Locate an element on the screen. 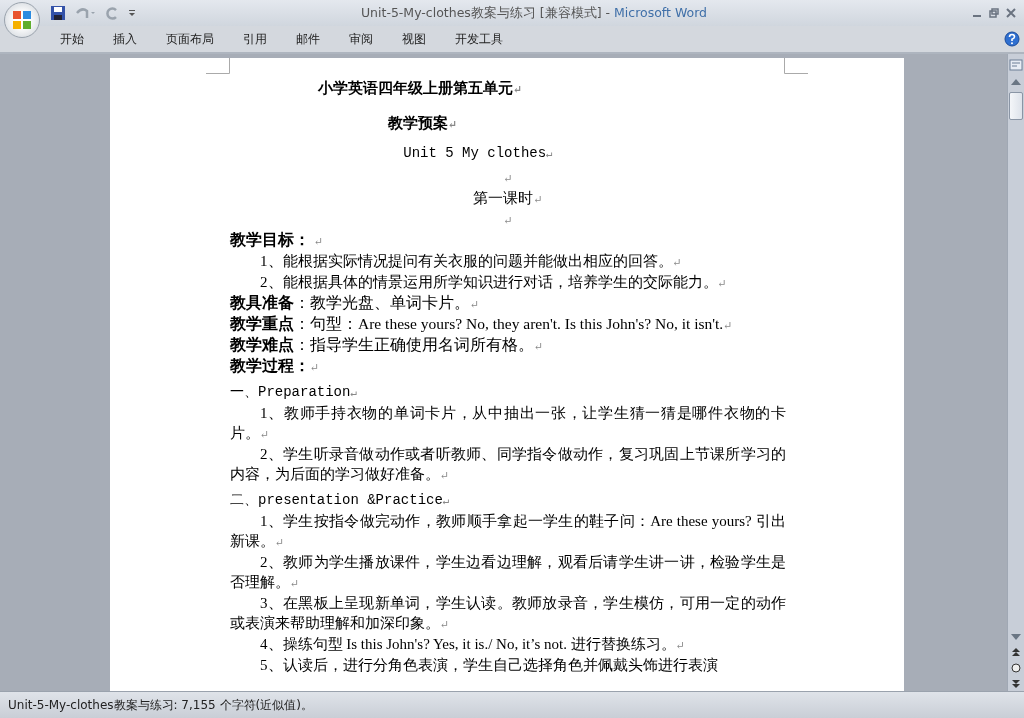  office-button is located at coordinates (22, 20).